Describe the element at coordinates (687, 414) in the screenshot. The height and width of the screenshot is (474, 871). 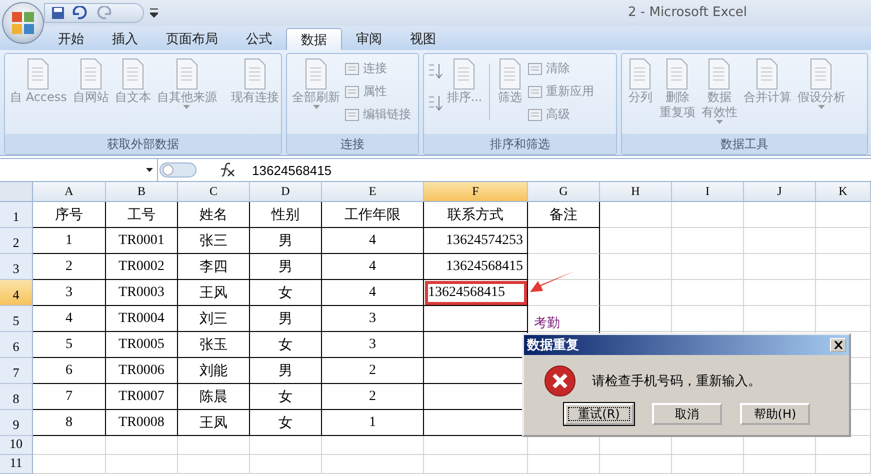
I see `dialog-button: 取消` at that location.